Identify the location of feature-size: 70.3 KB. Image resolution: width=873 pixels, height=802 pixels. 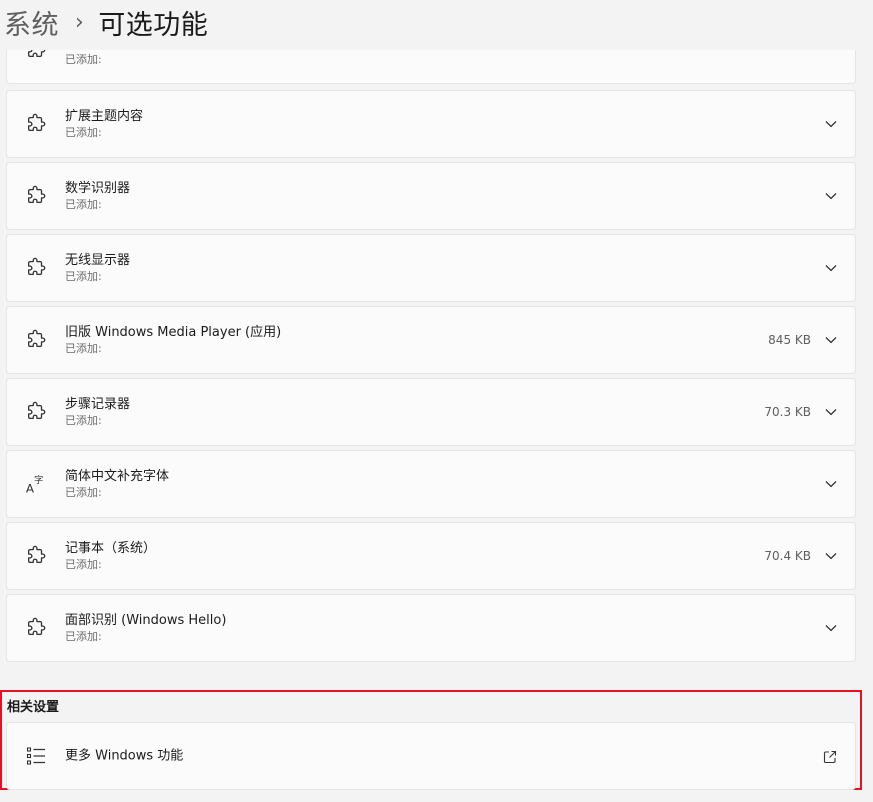
(787, 412).